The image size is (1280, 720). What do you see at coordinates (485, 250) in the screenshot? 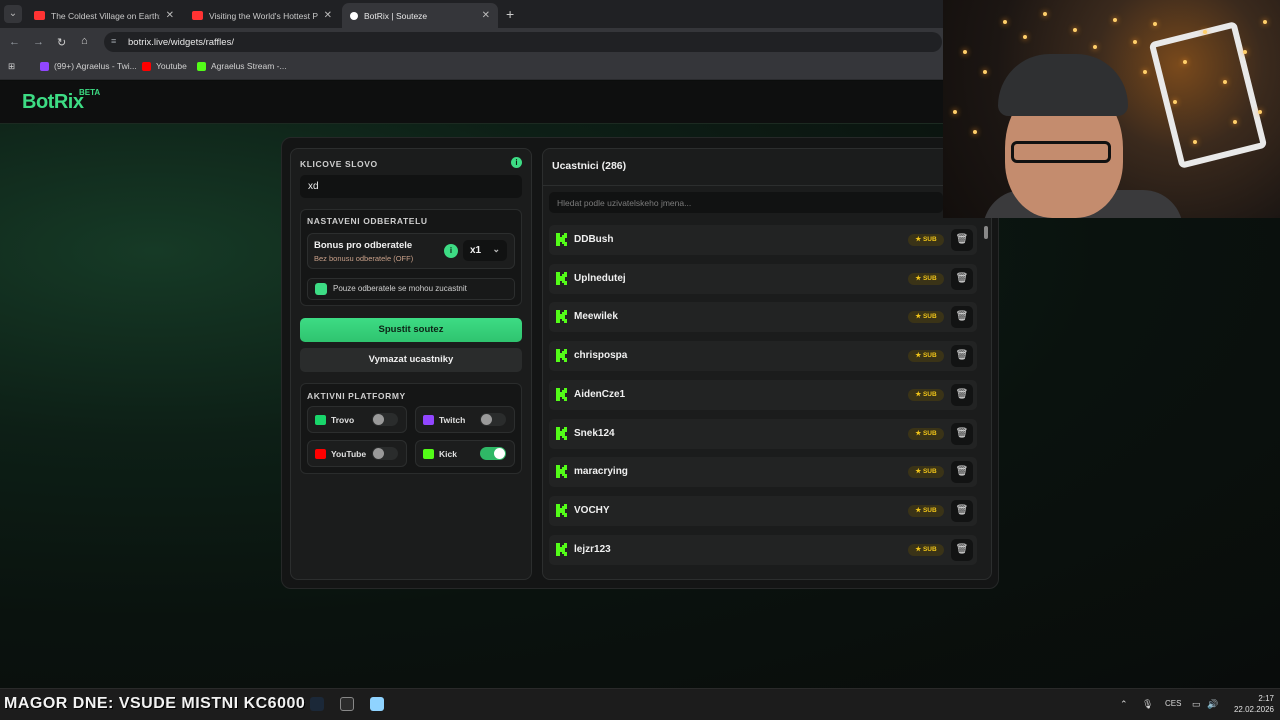
I see `bonus-multiplier-select: x1 ⌄` at bounding box center [485, 250].